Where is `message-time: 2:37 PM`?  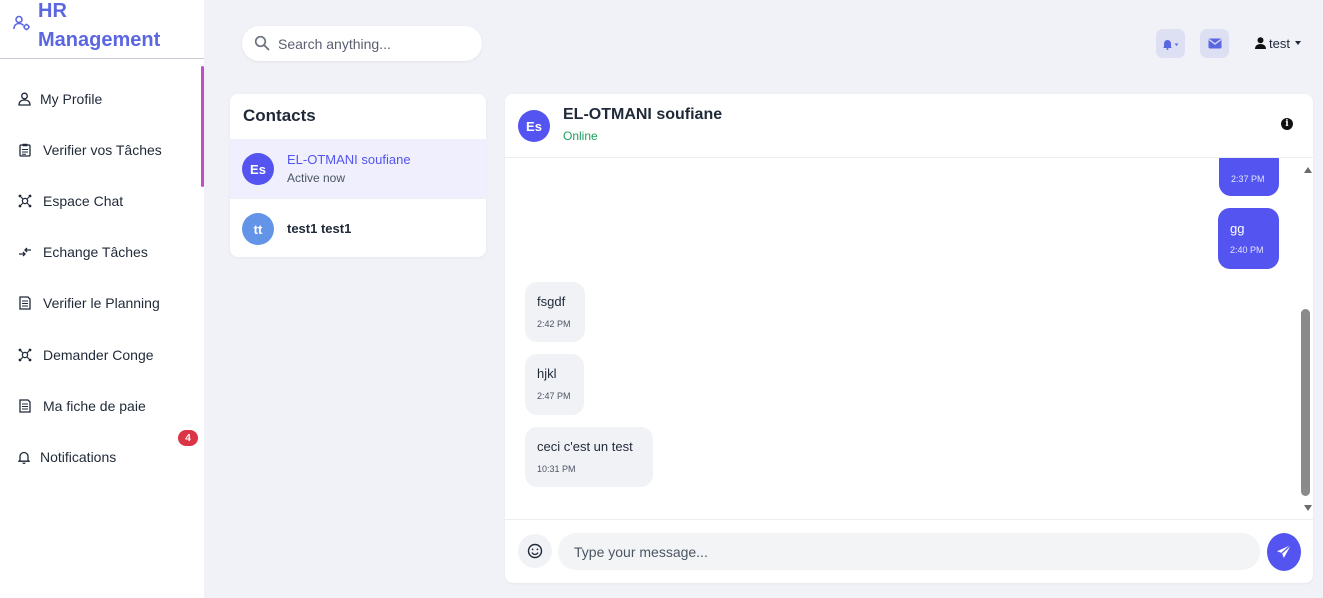 message-time: 2:37 PM is located at coordinates (1248, 179).